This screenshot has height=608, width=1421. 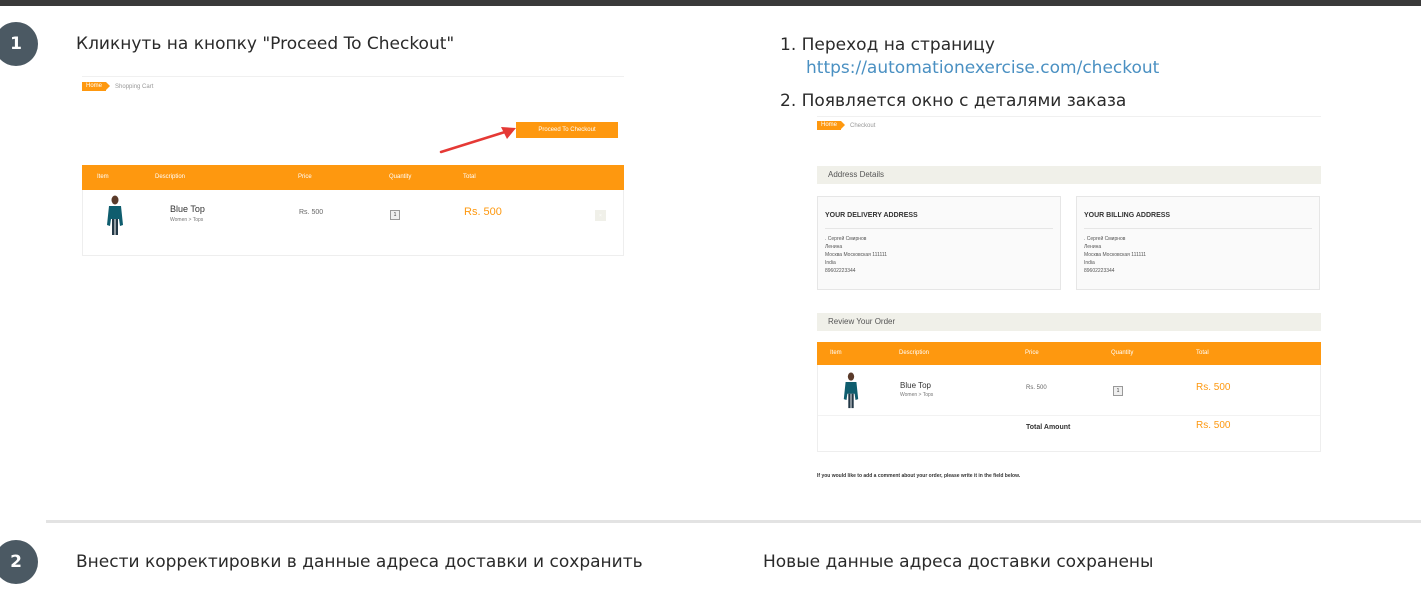 What do you see at coordinates (1069, 415) in the screenshot?
I see `order-row-divider` at bounding box center [1069, 415].